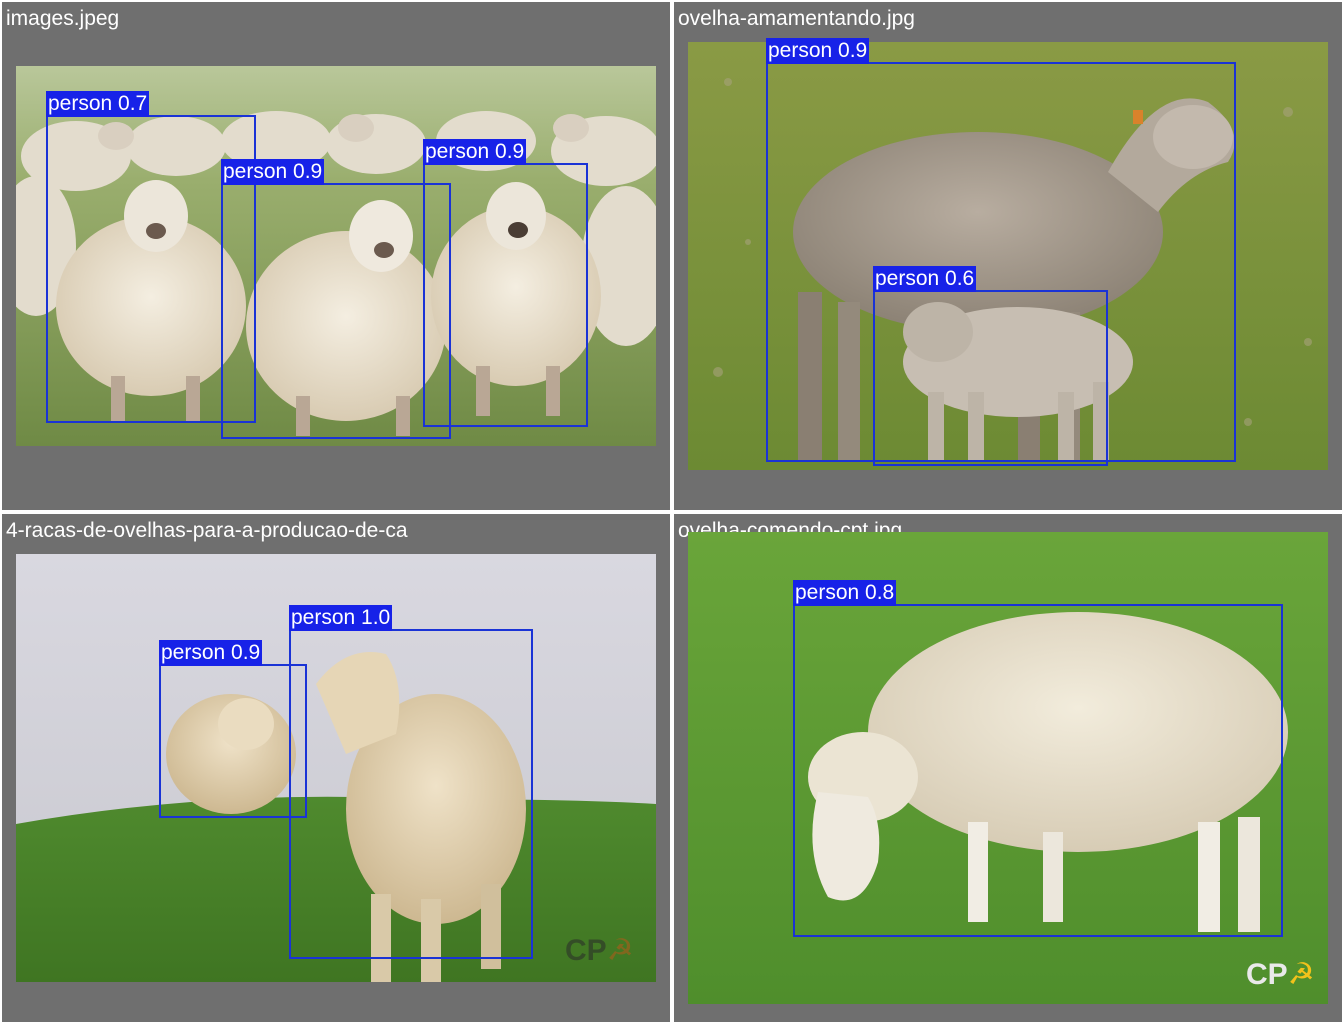 The width and height of the screenshot is (1344, 1024). I want to click on detection-label: person 1.0, so click(341, 618).